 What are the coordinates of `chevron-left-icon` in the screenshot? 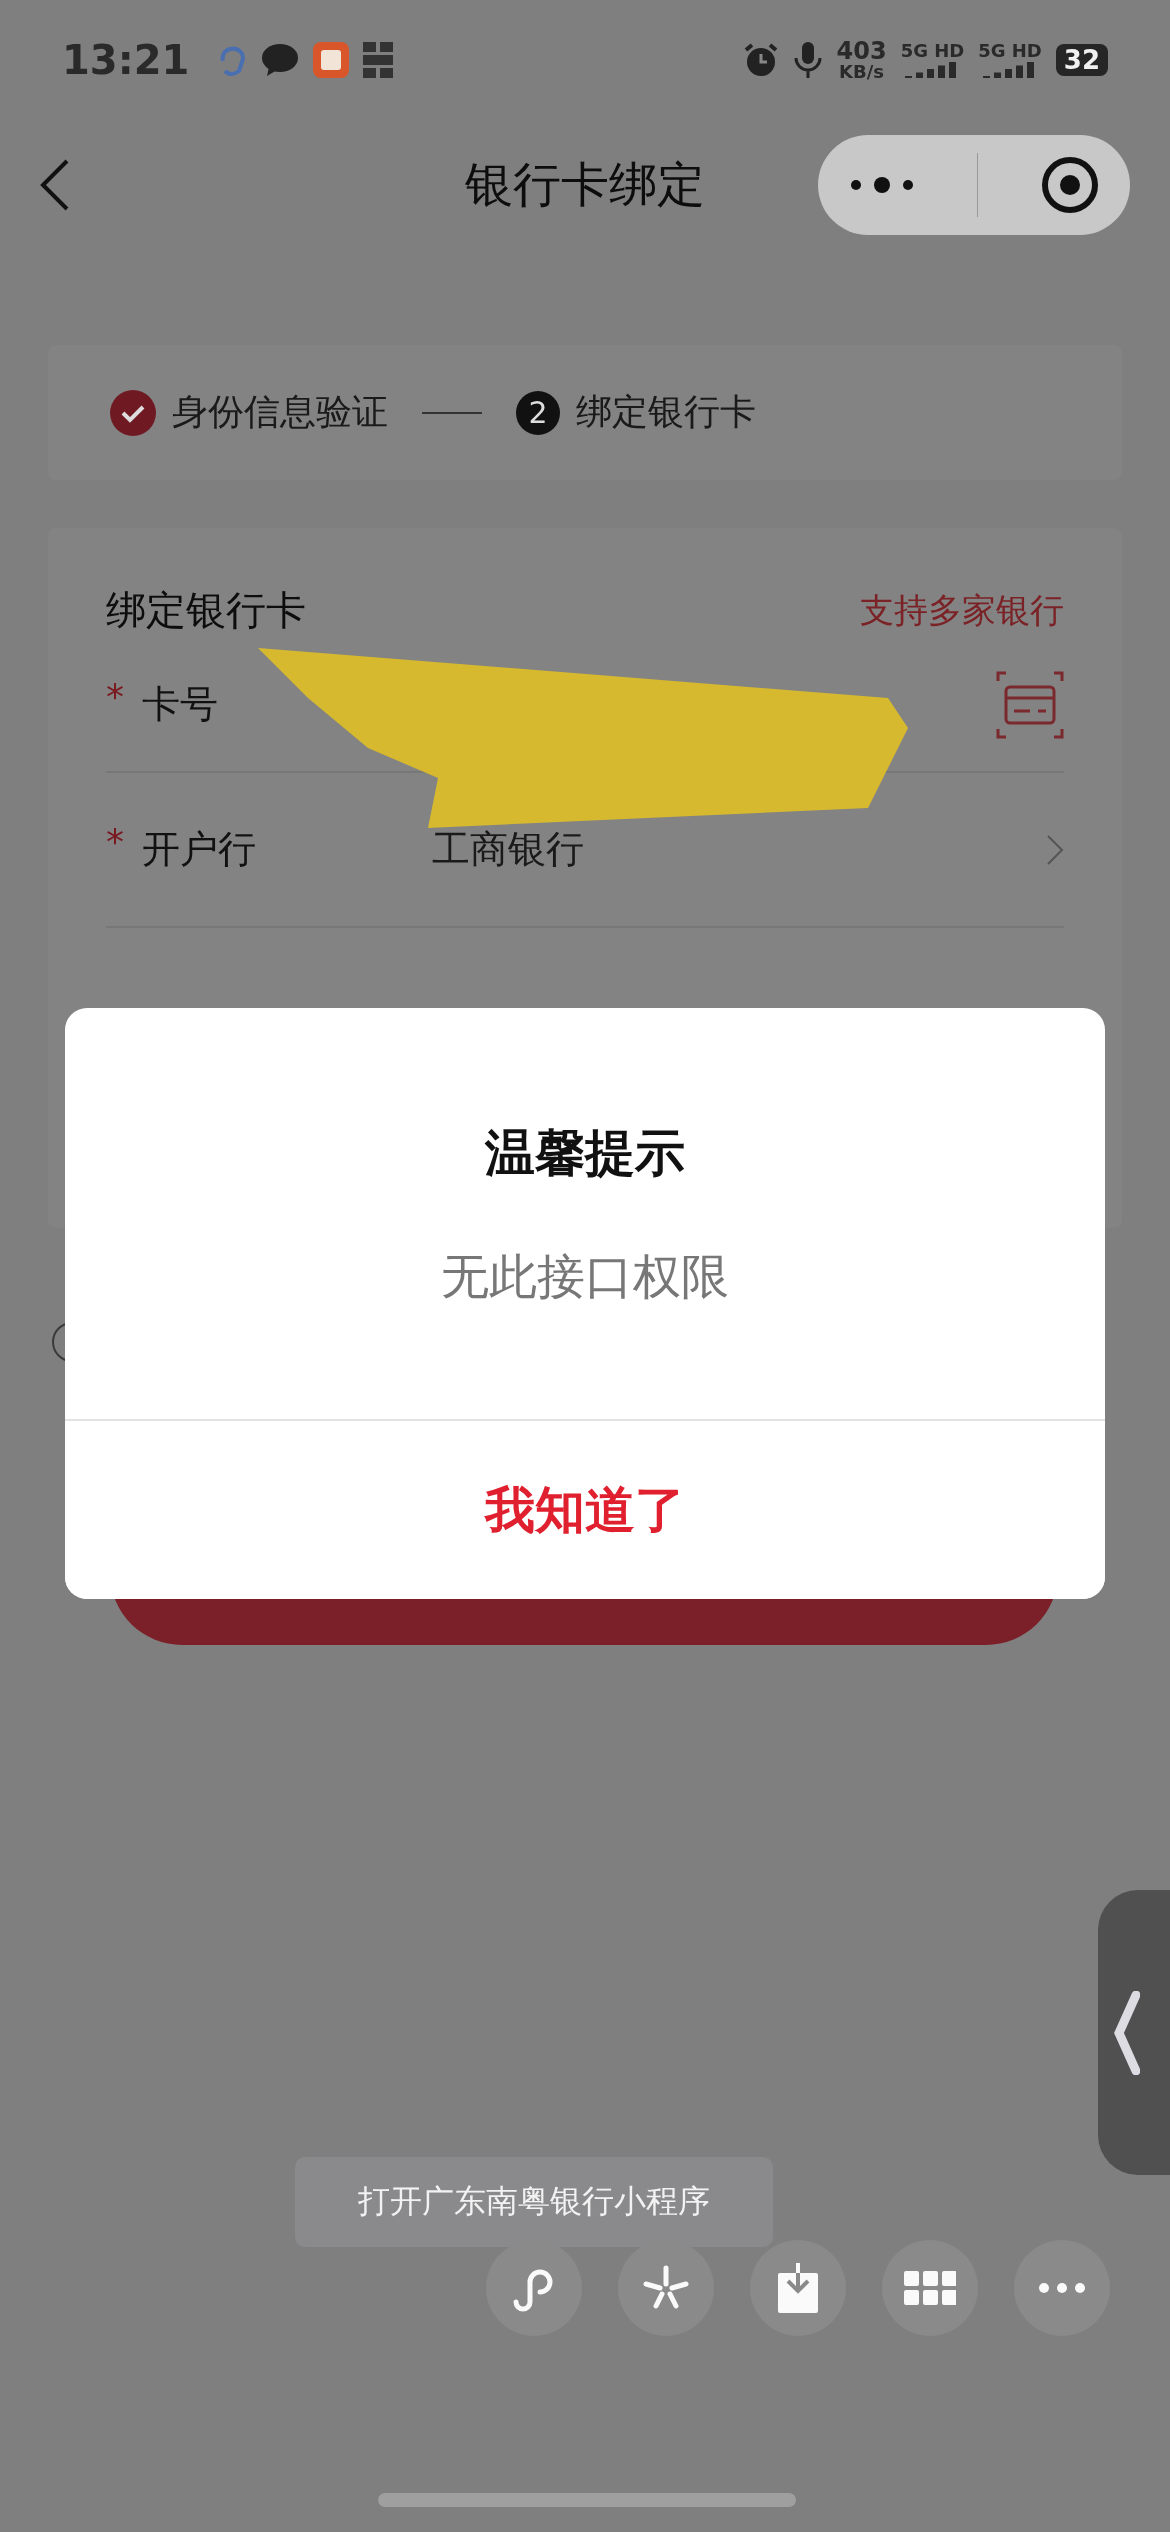 It's located at (1127, 2032).